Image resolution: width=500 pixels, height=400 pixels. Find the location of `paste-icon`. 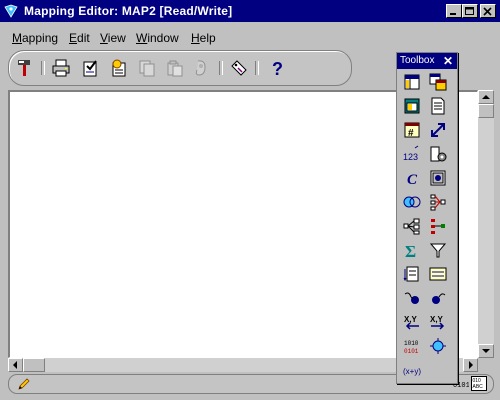

paste-icon is located at coordinates (175, 68).